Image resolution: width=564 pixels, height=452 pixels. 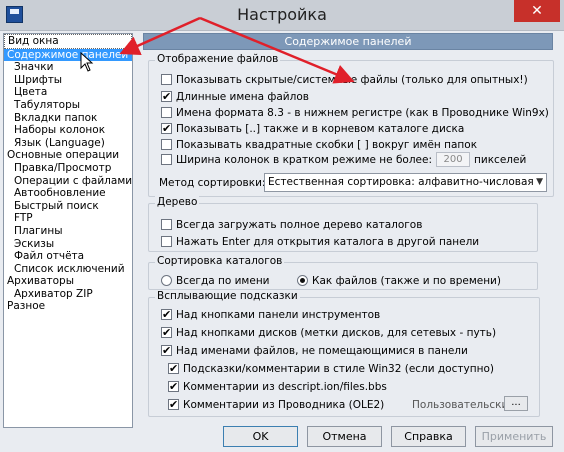 I want to click on option-descript-ion: Комментарии из descript.ion/files.bbs, so click(x=277, y=386).